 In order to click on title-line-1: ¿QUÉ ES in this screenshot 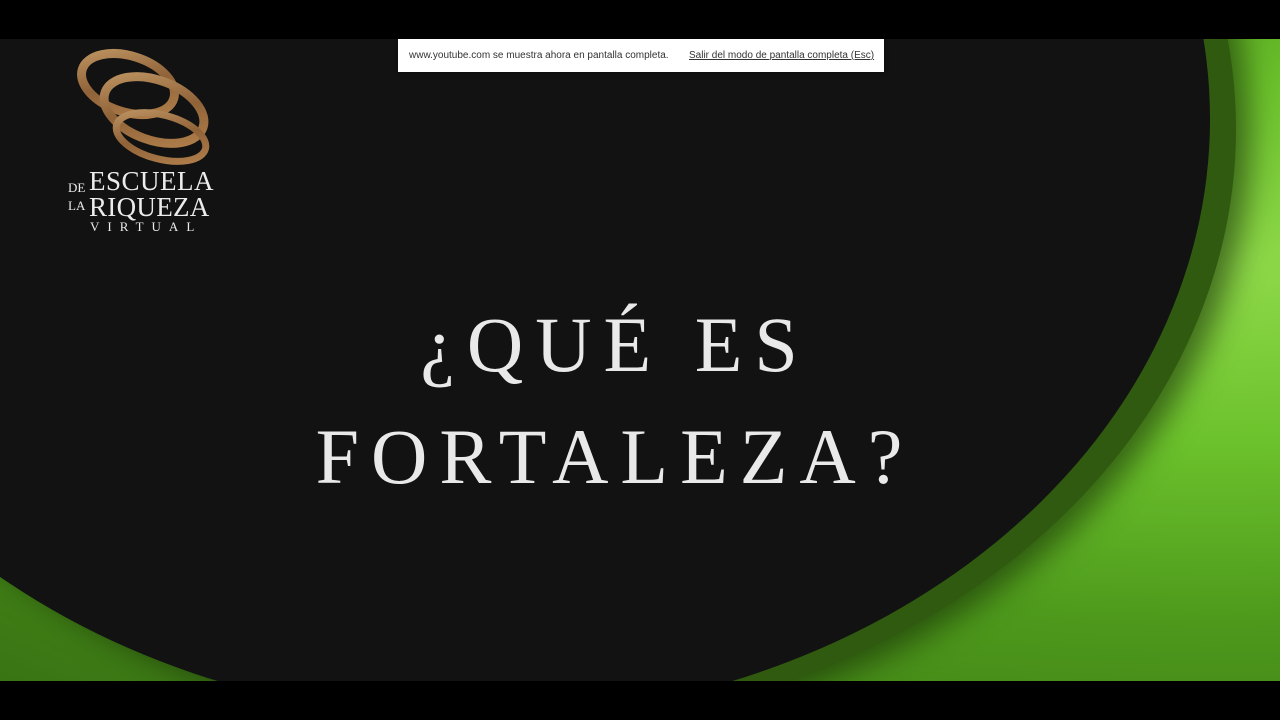, I will do `click(615, 344)`.